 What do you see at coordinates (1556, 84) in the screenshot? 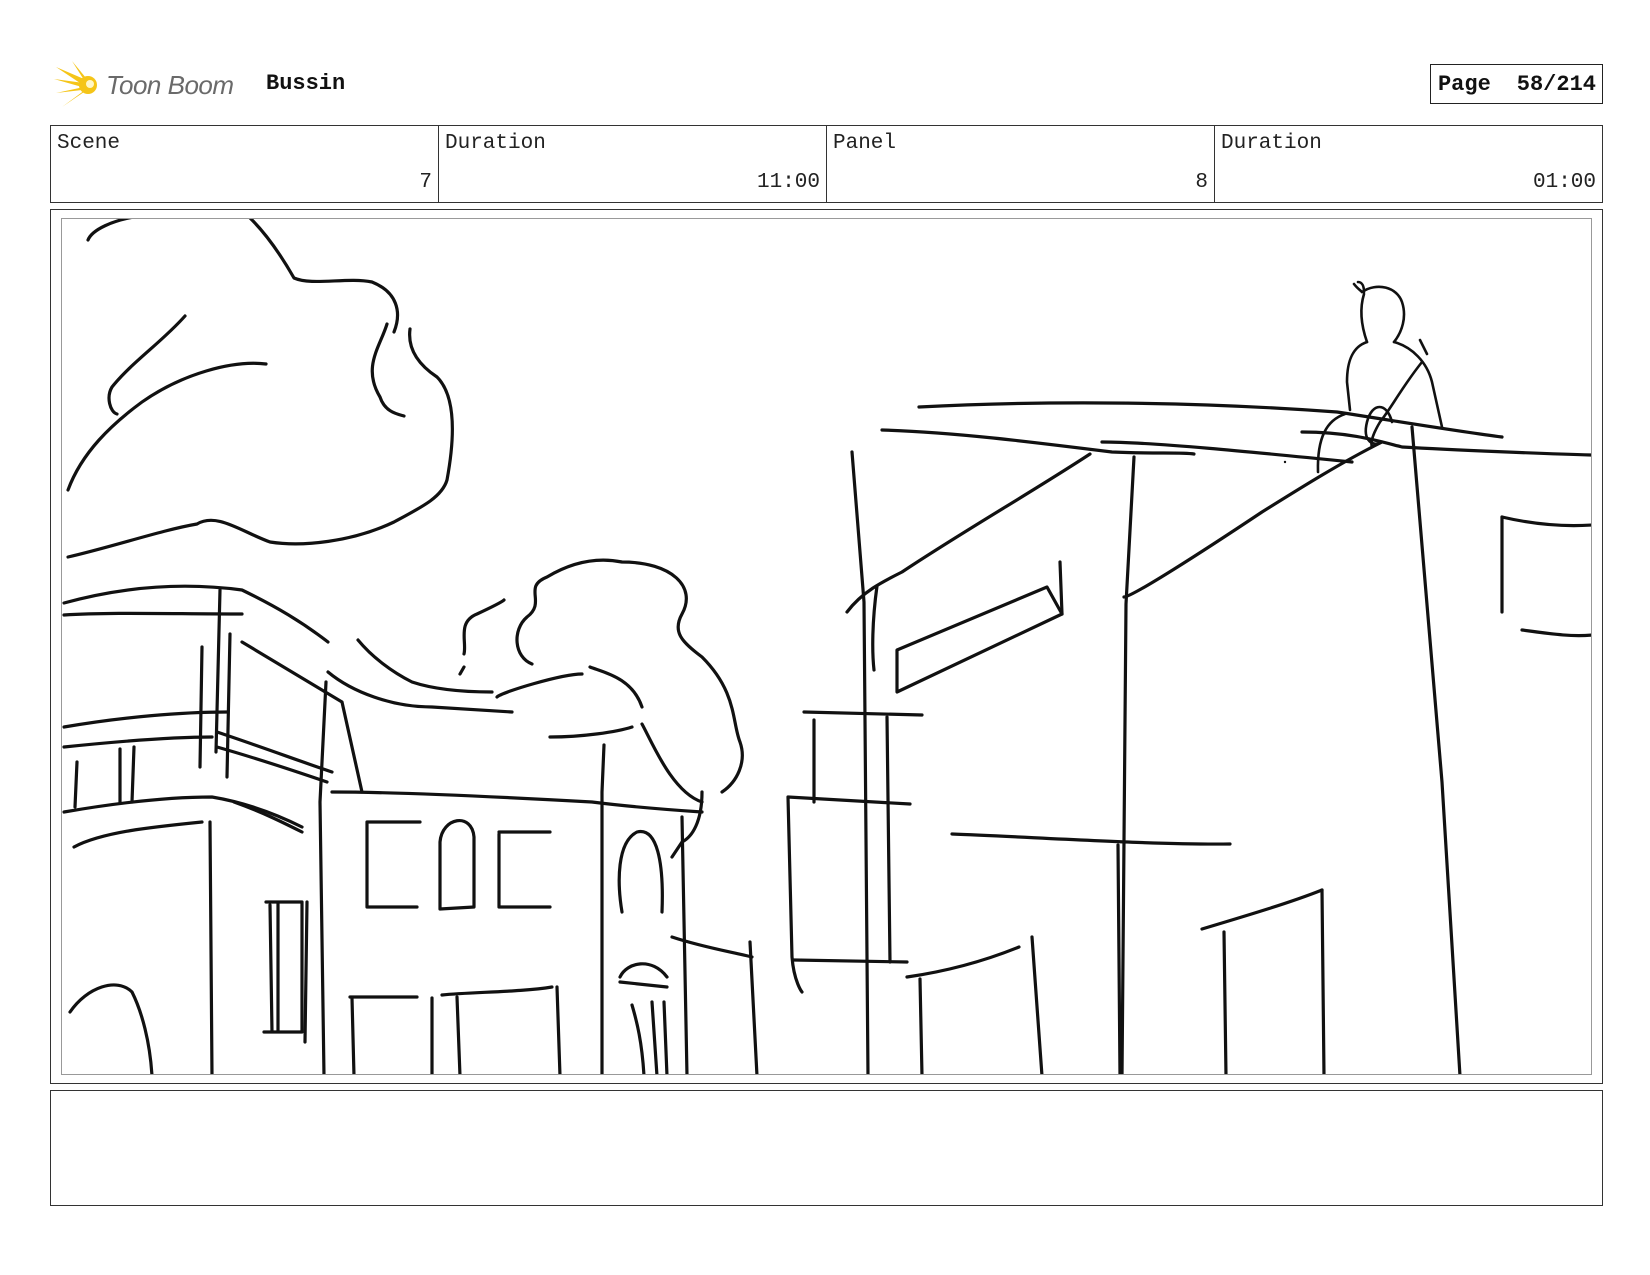
I see `page-number: 58/214` at bounding box center [1556, 84].